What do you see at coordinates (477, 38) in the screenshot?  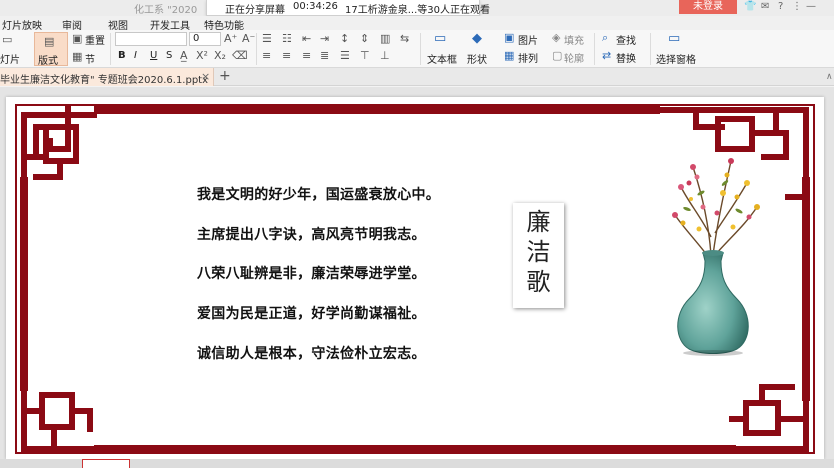 I see `shape-icon: ◆` at bounding box center [477, 38].